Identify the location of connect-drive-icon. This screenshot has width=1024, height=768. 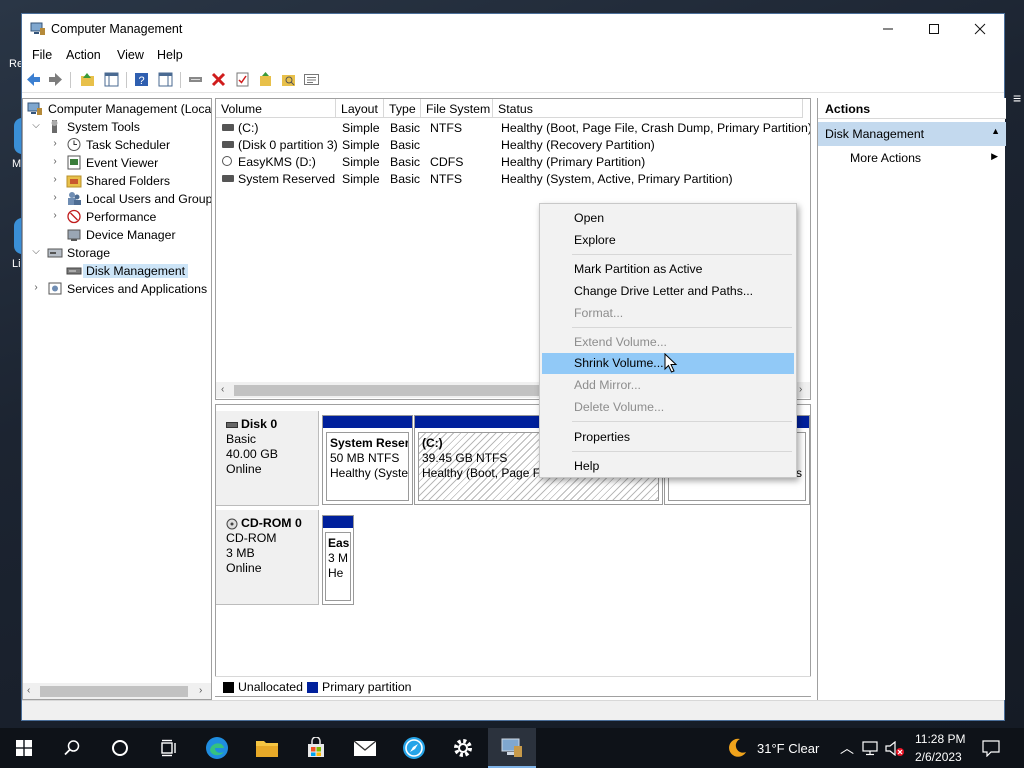
(195, 79).